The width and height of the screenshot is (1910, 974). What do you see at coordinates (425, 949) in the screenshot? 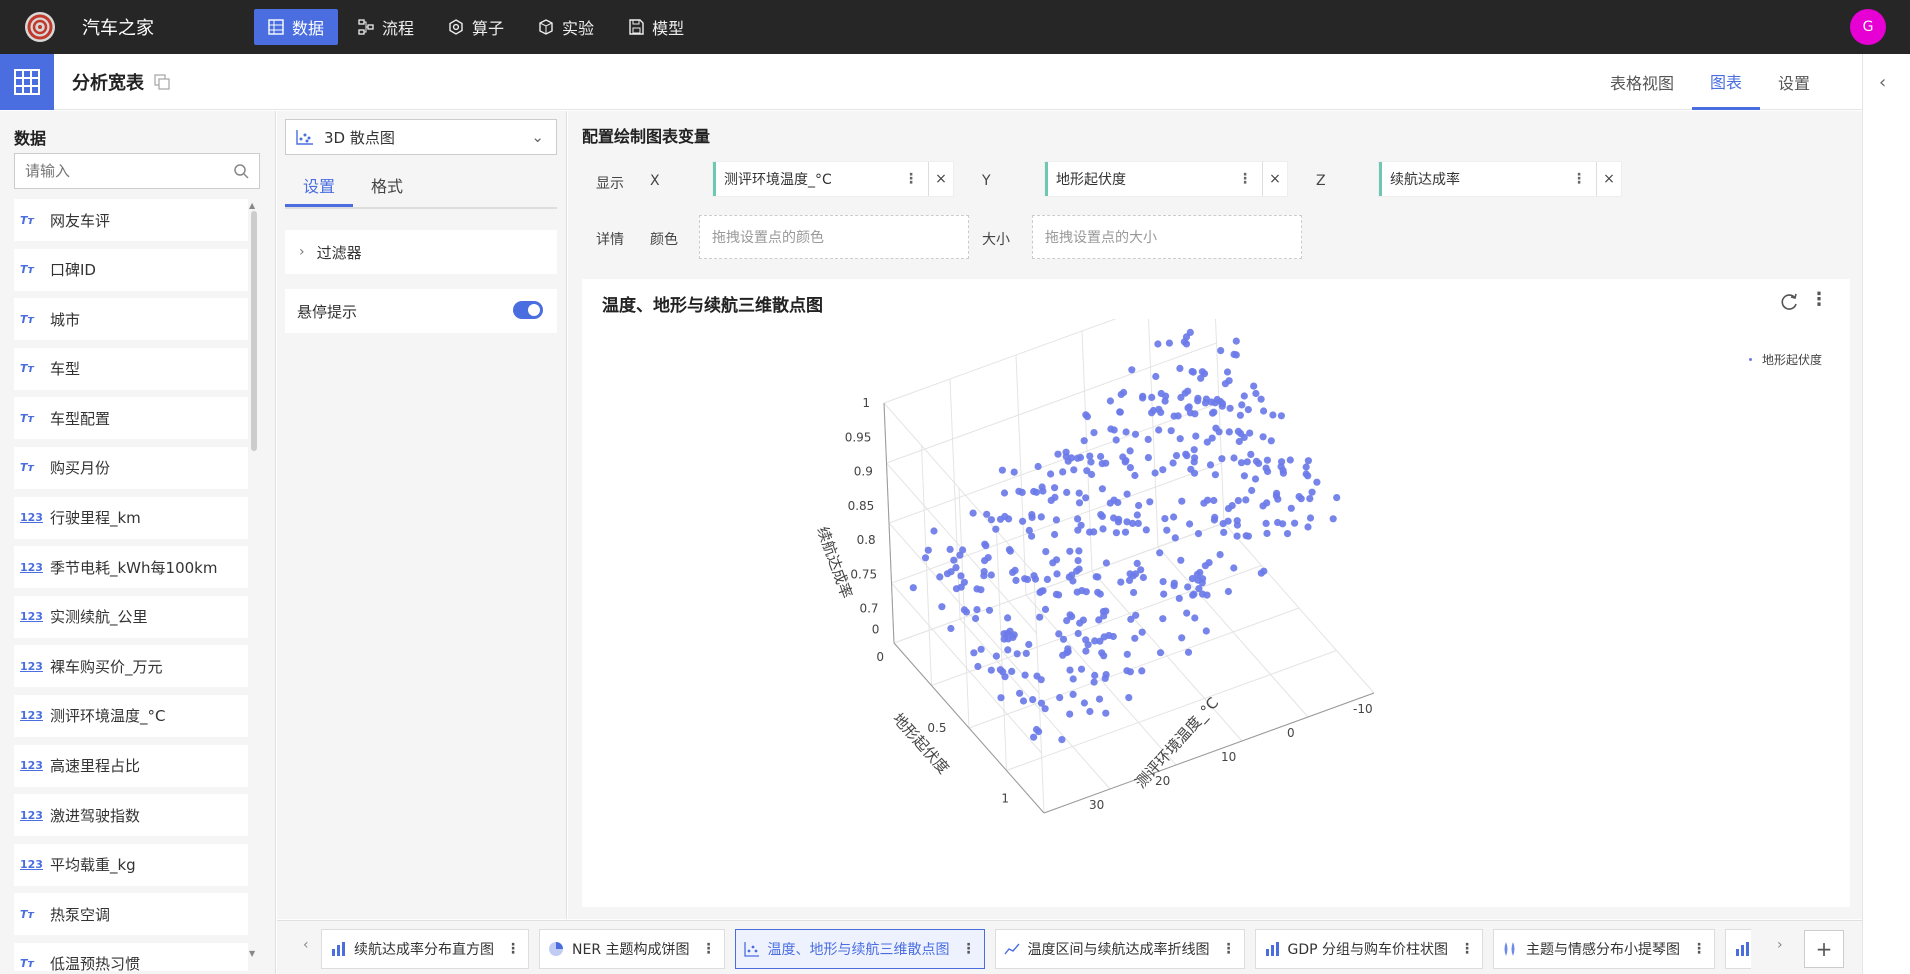
I see `chart-tab: 续航达成率分布直方图 ⋮` at bounding box center [425, 949].